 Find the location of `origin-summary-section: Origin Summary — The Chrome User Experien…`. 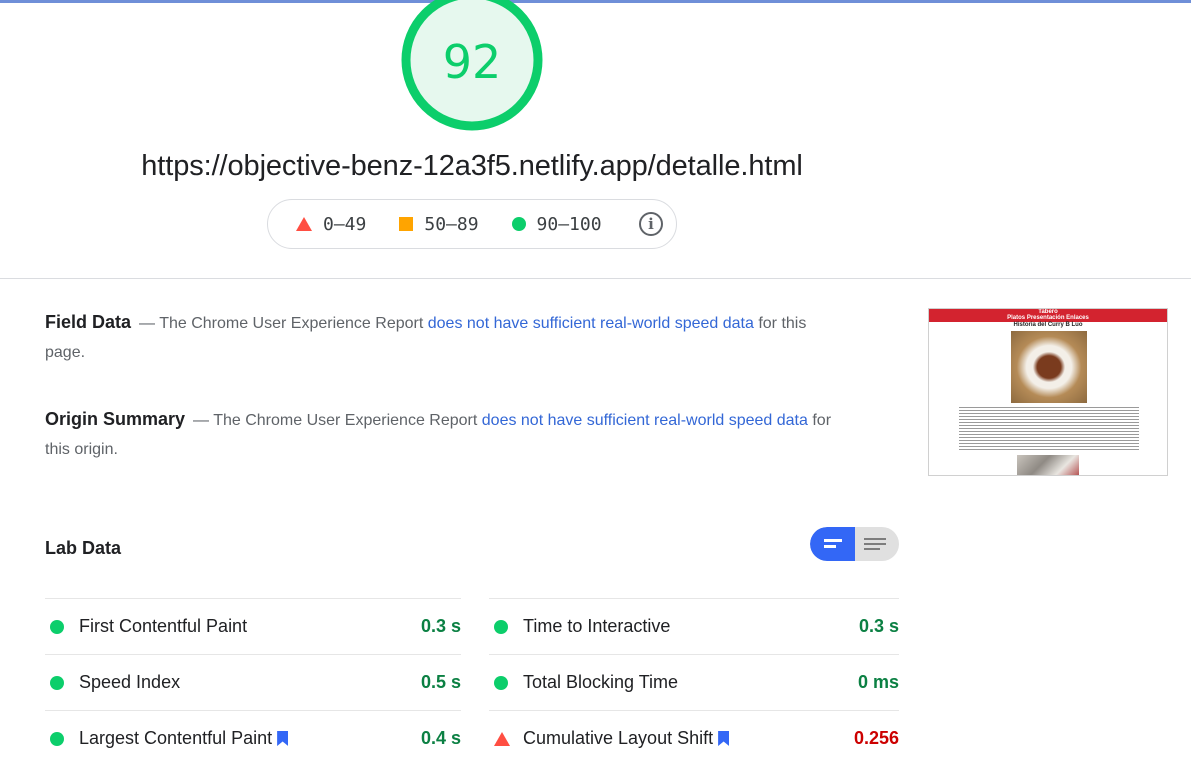

origin-summary-section: Origin Summary — The Chrome User Experien… is located at coordinates (440, 434).